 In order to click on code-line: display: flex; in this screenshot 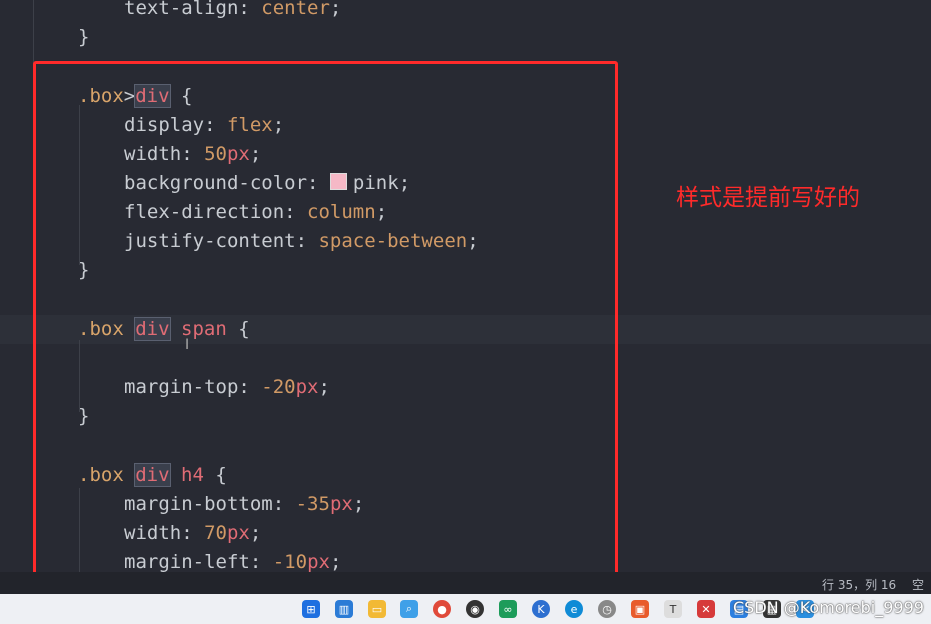, I will do `click(204, 125)`.